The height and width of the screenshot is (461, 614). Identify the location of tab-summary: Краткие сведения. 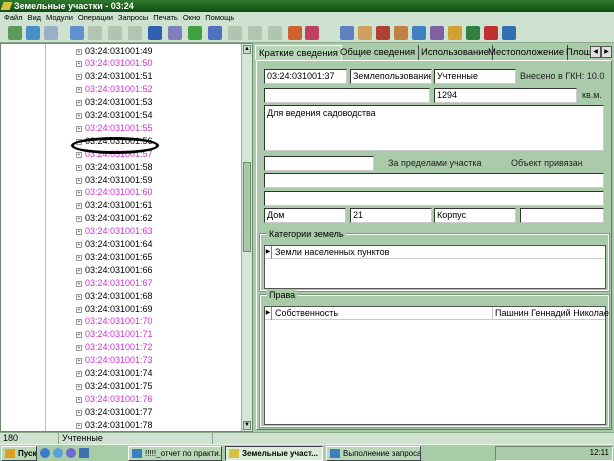
(298, 52).